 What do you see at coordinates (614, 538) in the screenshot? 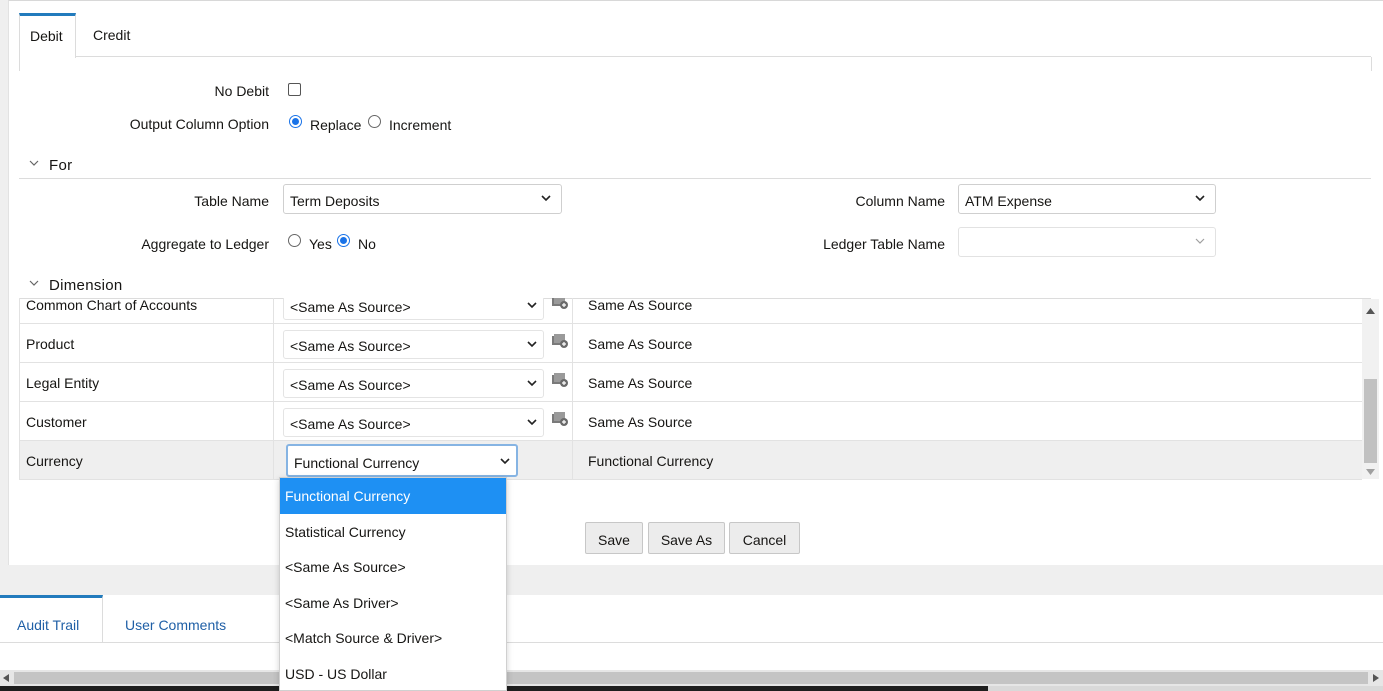
I see `save-button: Save` at bounding box center [614, 538].